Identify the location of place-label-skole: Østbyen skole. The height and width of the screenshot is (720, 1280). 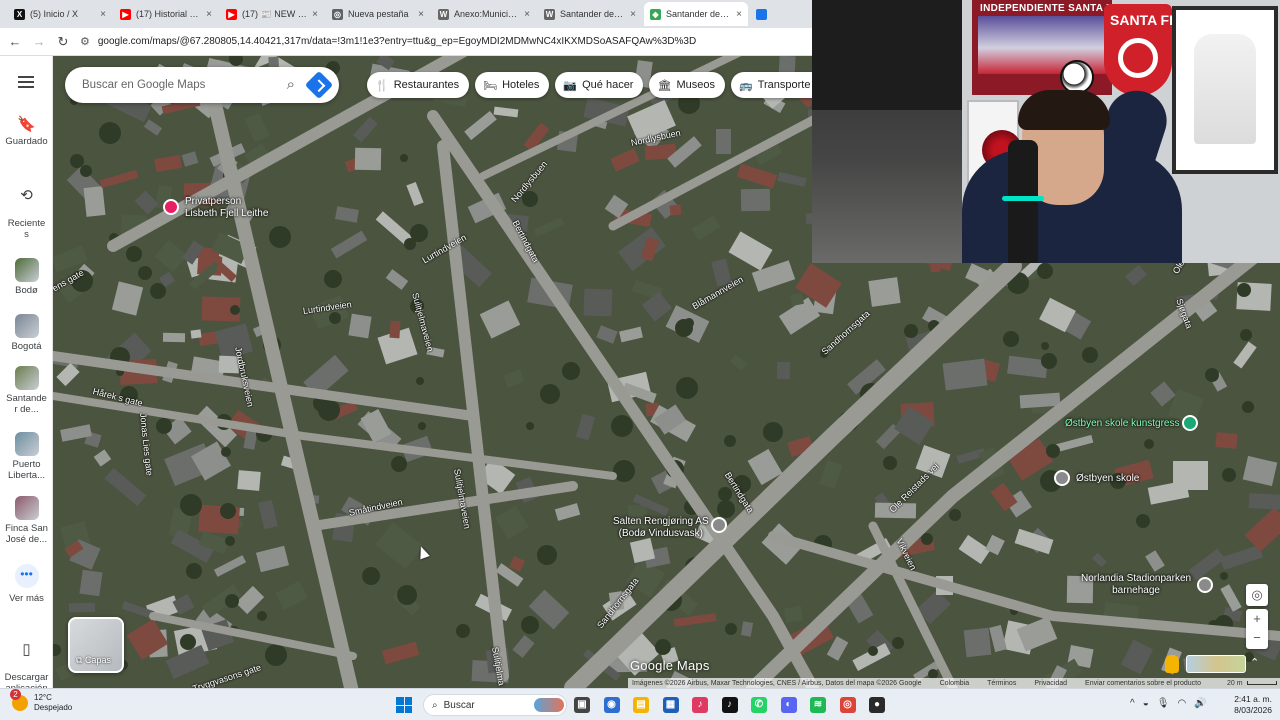
(1107, 479).